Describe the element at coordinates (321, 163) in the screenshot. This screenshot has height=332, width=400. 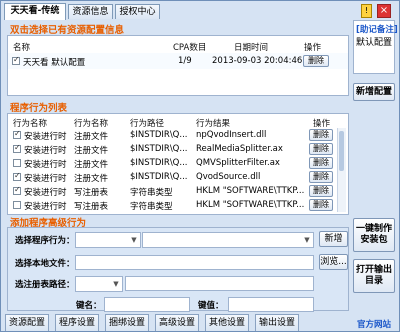
I see `behavior-row-3-delete-button: 删除` at that location.